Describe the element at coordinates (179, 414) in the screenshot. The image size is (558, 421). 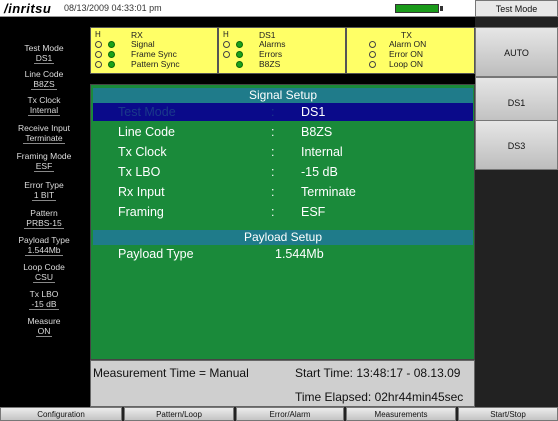
I see `tab-pattern-loop: Pattern/Loop` at that location.